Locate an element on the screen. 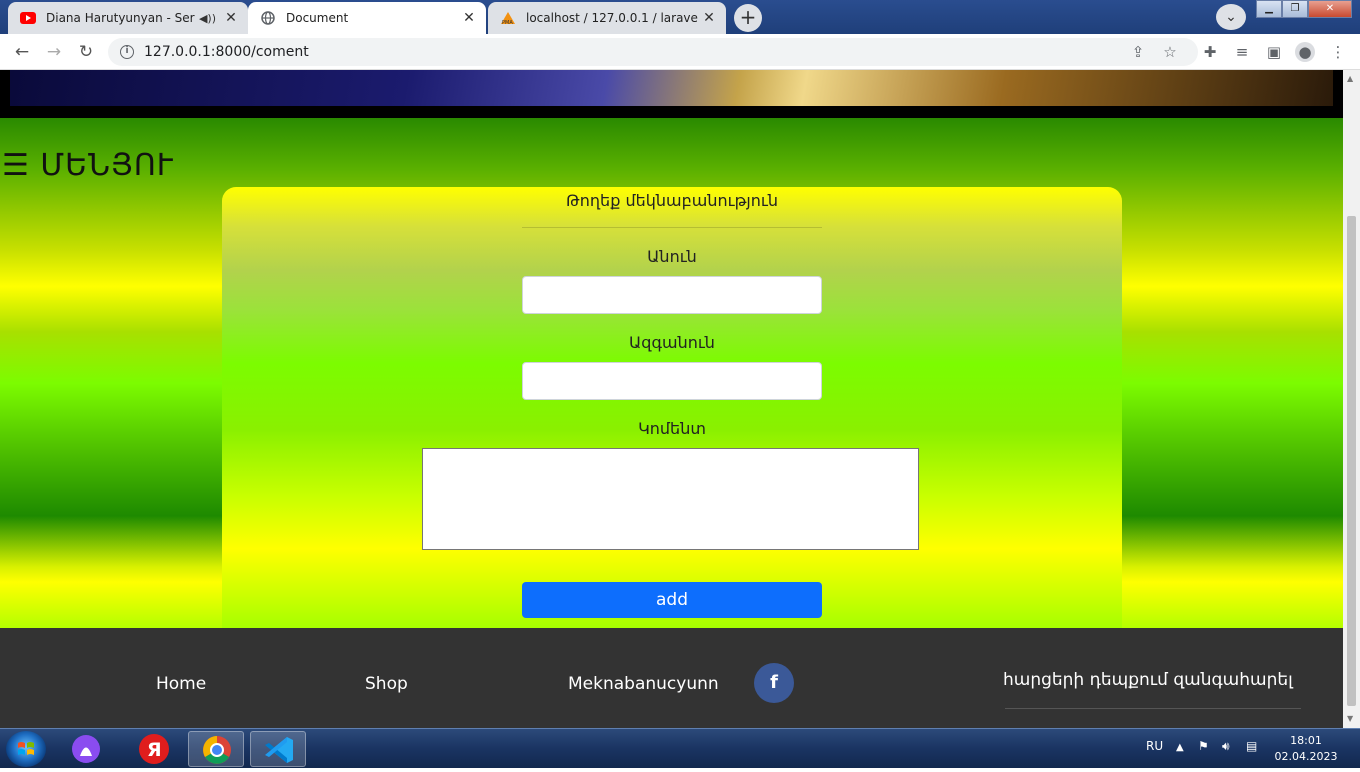  form-title: Թողեք մեկնաբանություն is located at coordinates (672, 200).